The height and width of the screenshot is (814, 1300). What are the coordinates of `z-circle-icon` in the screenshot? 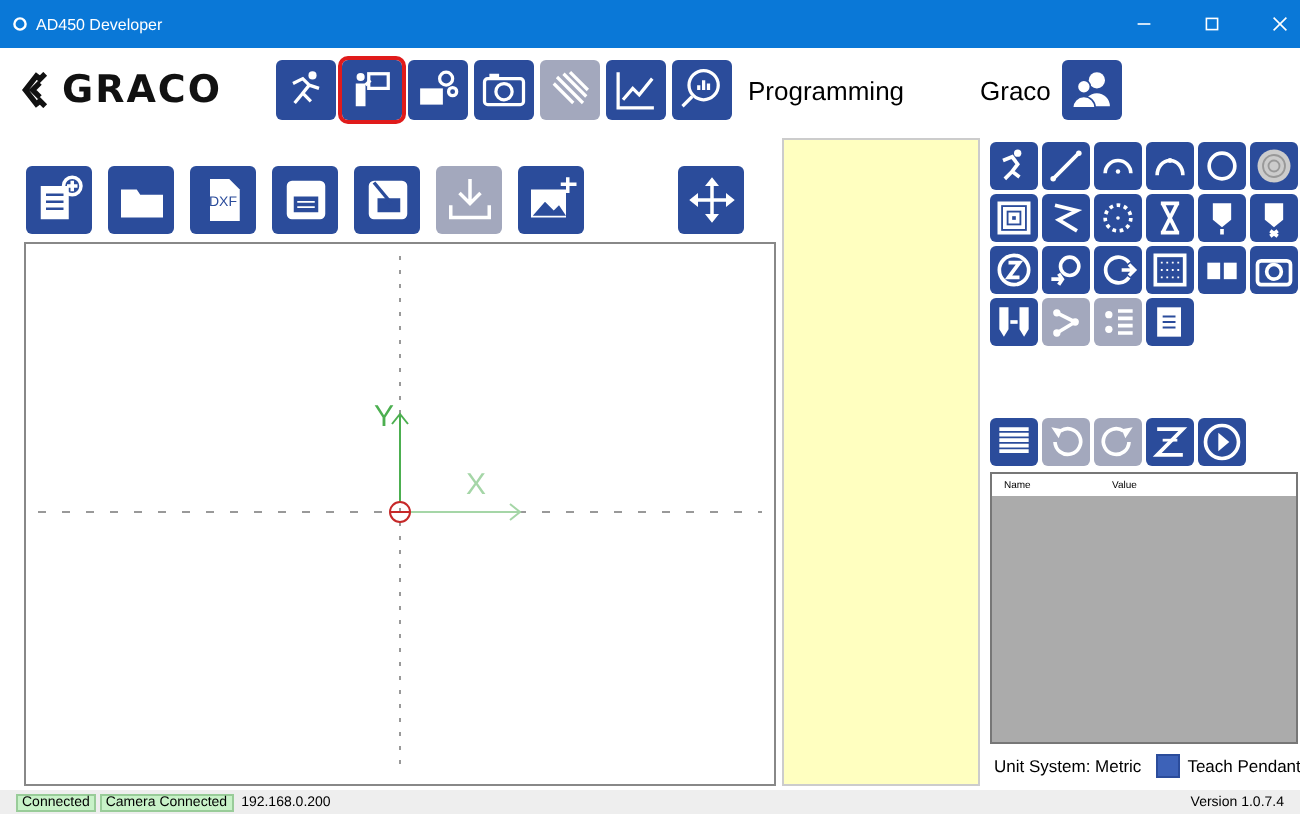 It's located at (1014, 270).